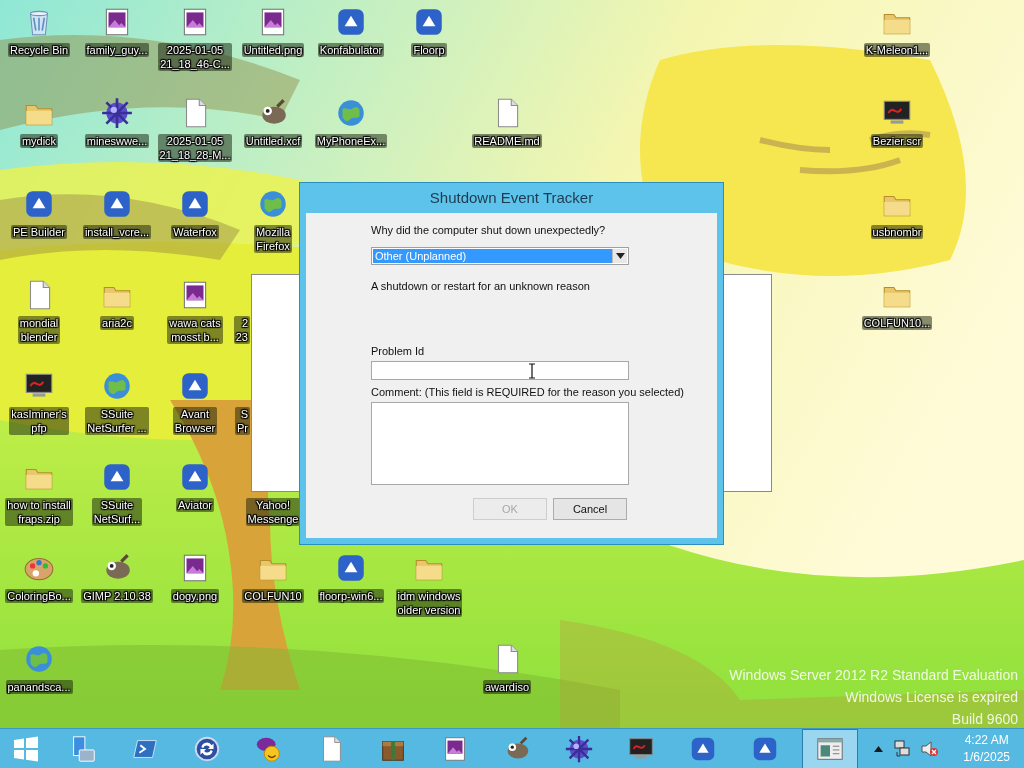 The width and height of the screenshot is (1024, 768). What do you see at coordinates (273, 141) in the screenshot?
I see `icon-label: Untitled.xcf` at bounding box center [273, 141].